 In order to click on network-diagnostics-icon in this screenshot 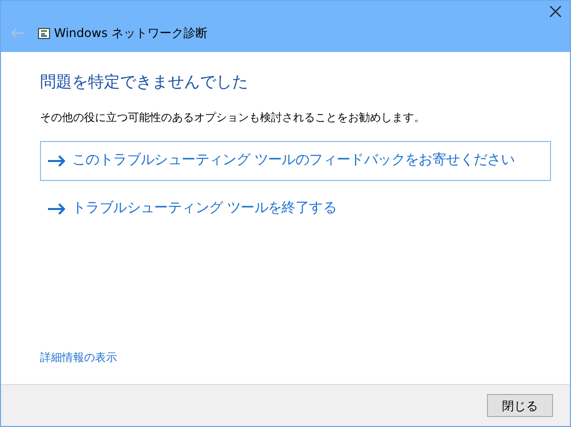, I will do `click(44, 33)`.